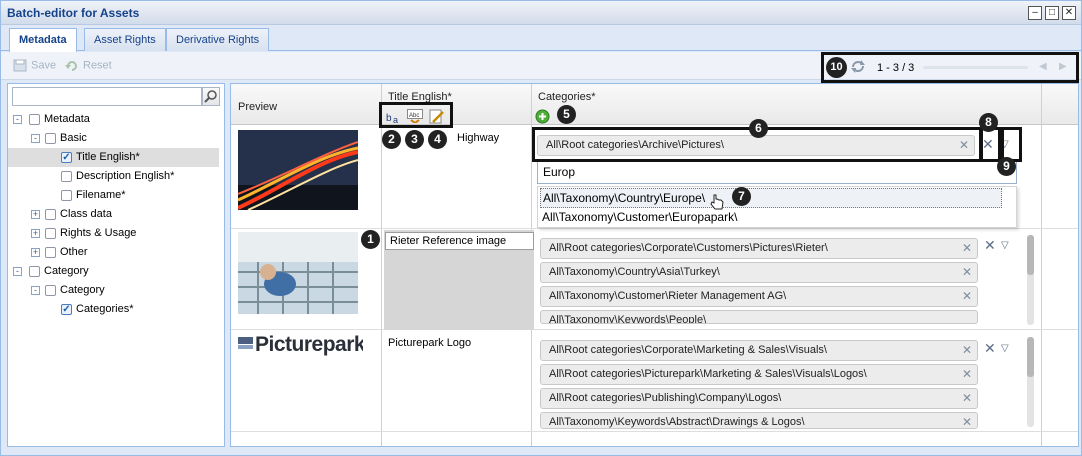 The image size is (1082, 456). I want to click on tree-node-label: Title English*, so click(108, 157).